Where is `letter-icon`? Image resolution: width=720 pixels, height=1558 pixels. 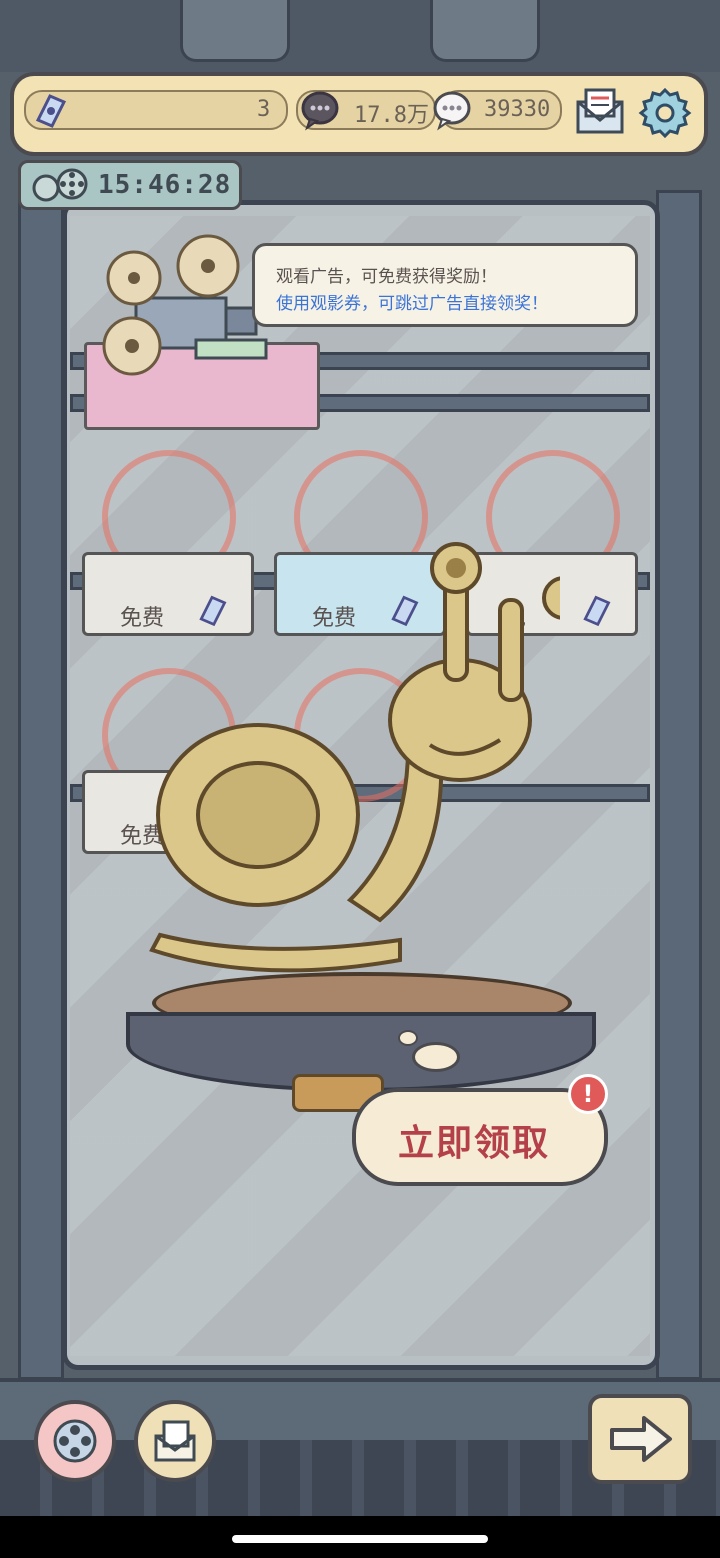 letter-icon is located at coordinates (175, 1441).